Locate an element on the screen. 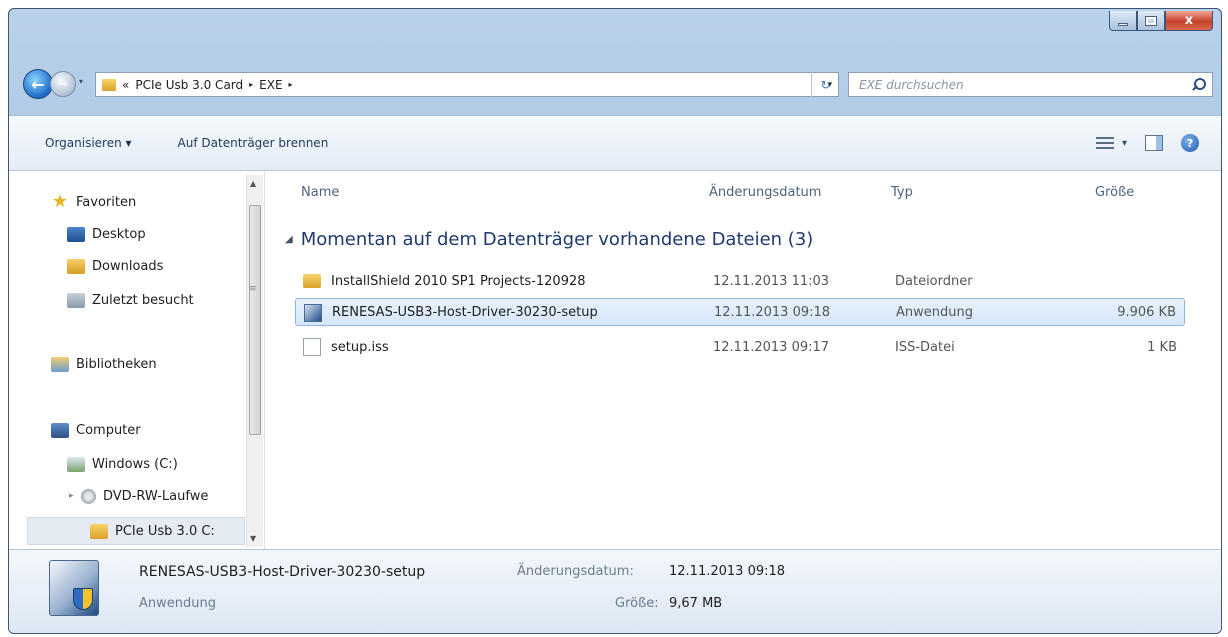 The height and width of the screenshot is (637, 1228). collapse-arrow-icon: ◢ is located at coordinates (289, 239).